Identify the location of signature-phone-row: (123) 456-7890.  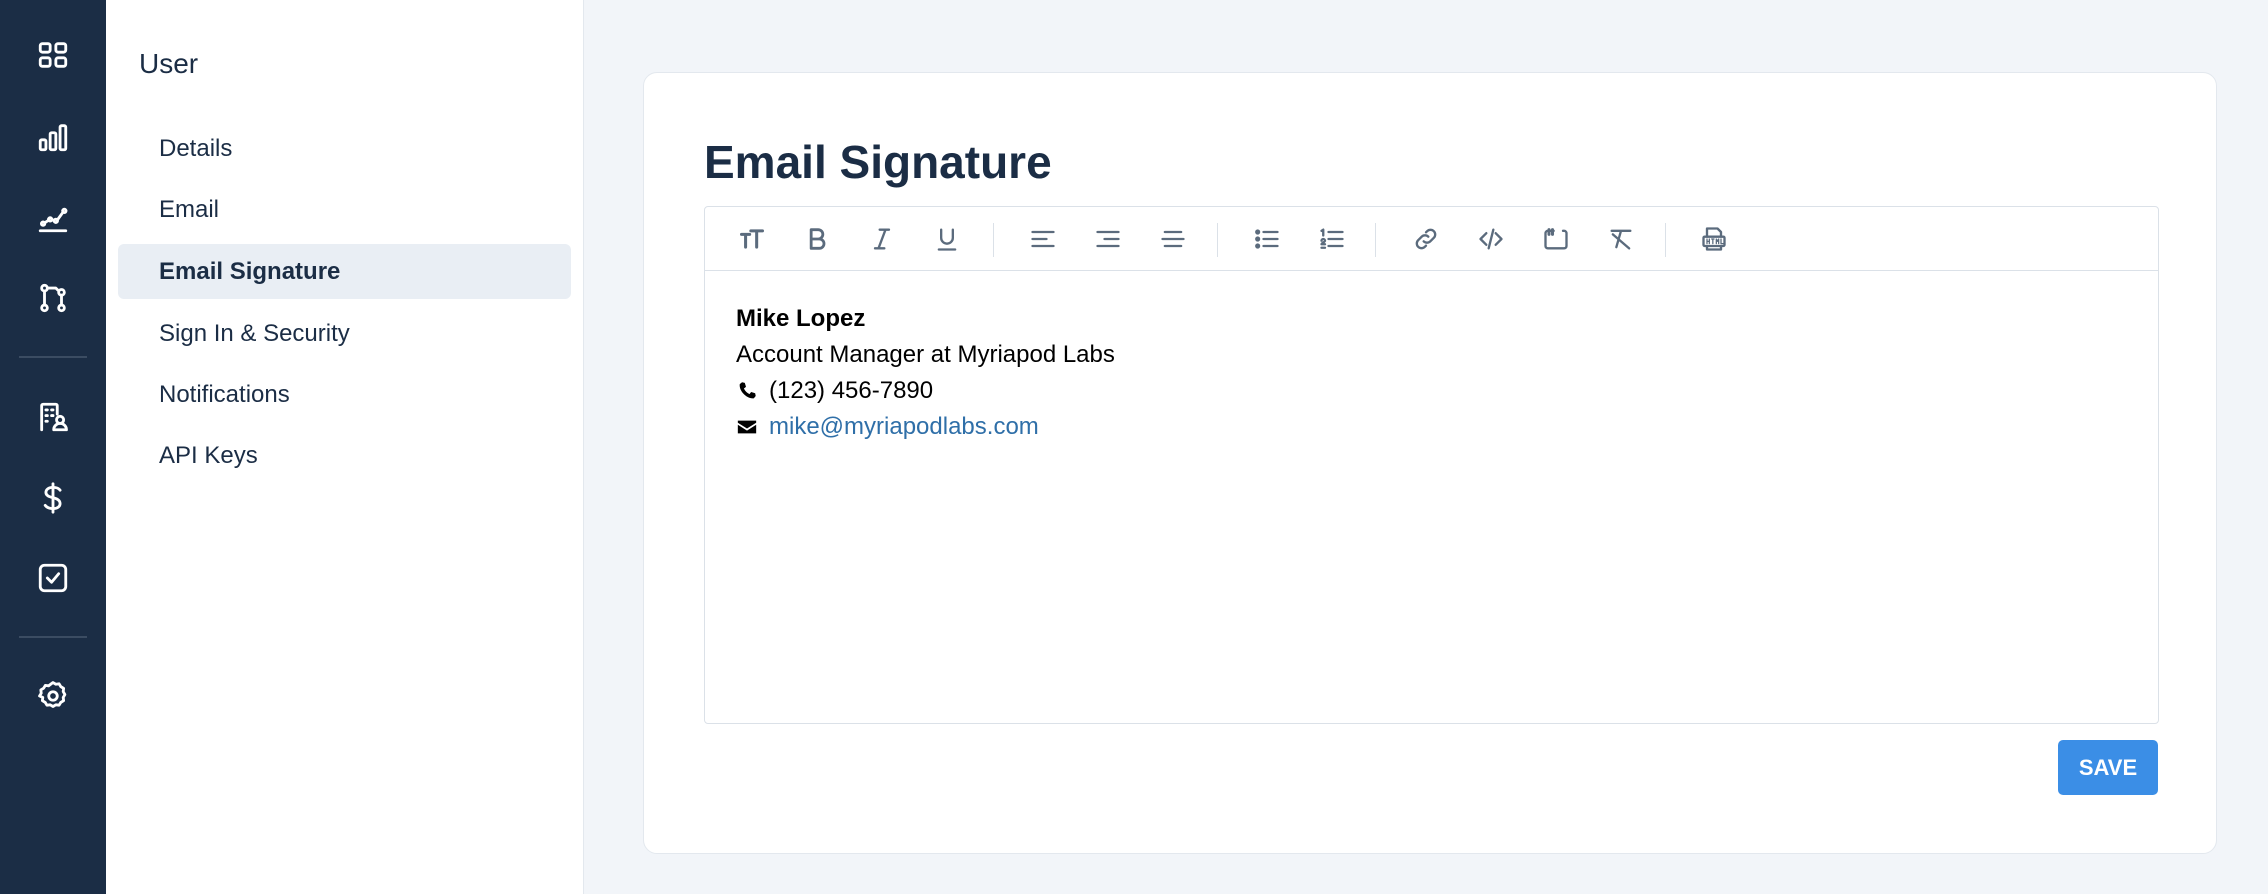
(925, 391).